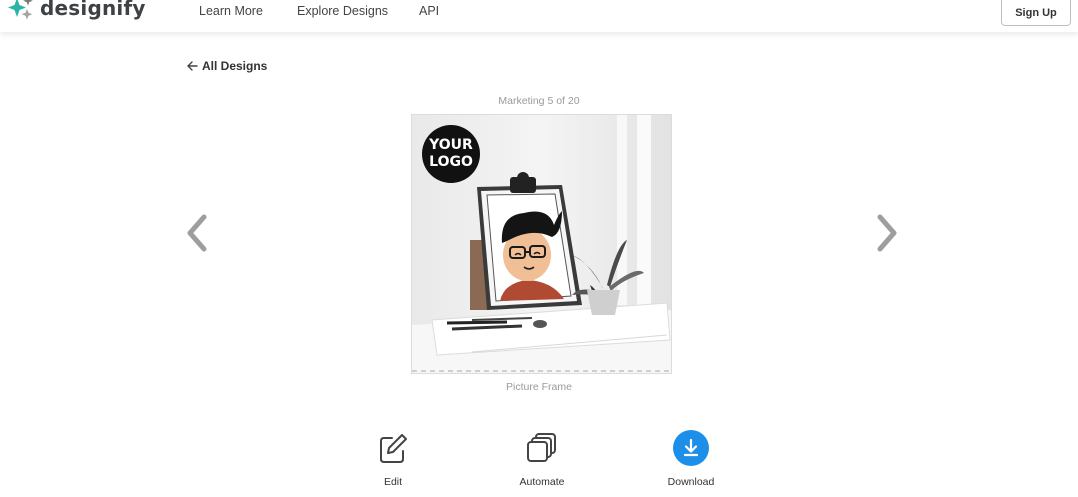 This screenshot has width=1078, height=497. Describe the element at coordinates (539, 101) in the screenshot. I see `design-counter: Marketing 5 of 20` at that location.